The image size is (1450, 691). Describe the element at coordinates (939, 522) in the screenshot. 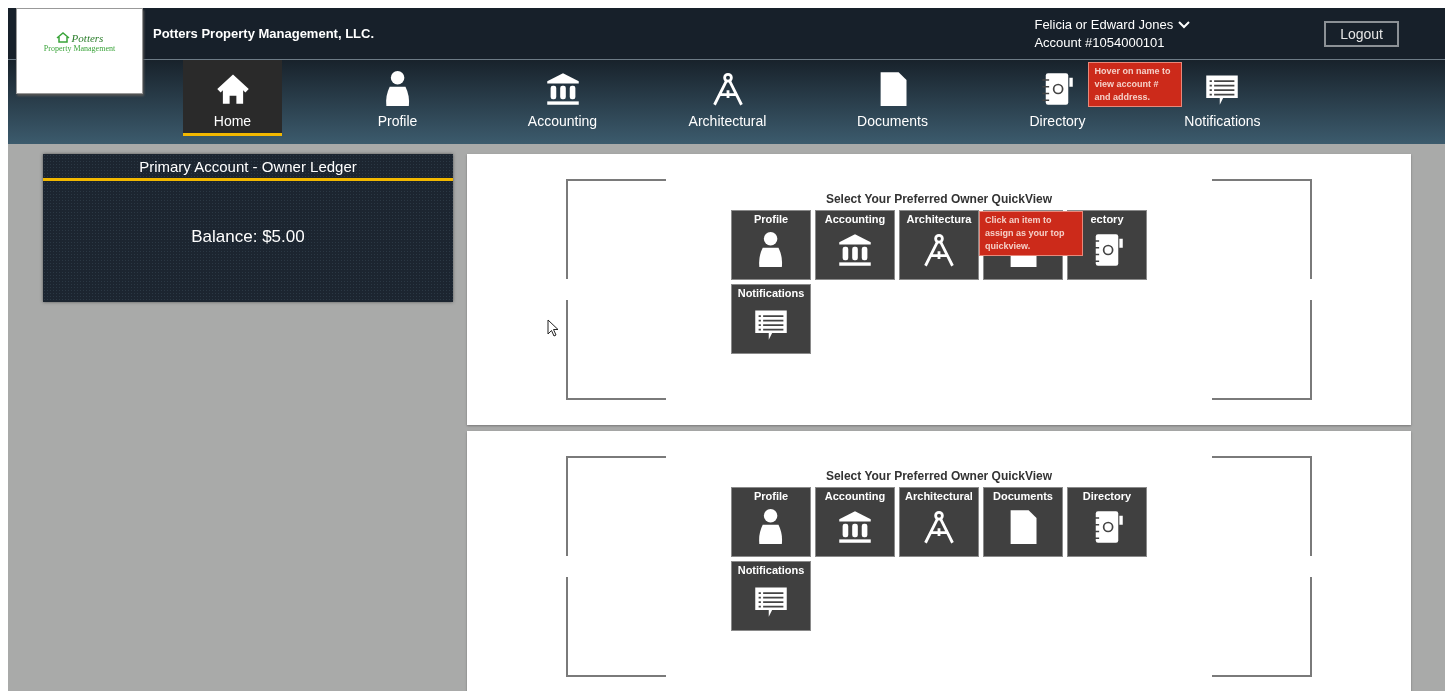

I see `quickview-tile: Architectural` at that location.